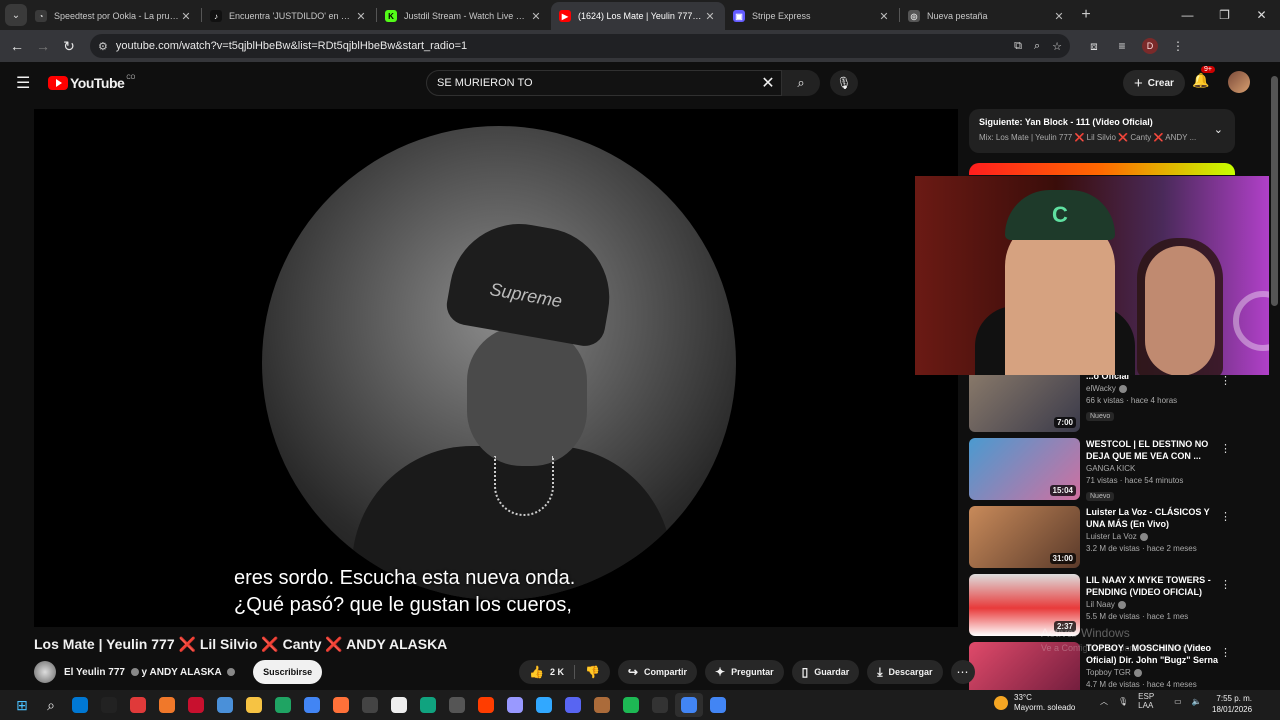 Image resolution: width=1280 pixels, height=720 pixels. Describe the element at coordinates (768, 83) in the screenshot. I see `clear-search-icon: ✕` at that location.